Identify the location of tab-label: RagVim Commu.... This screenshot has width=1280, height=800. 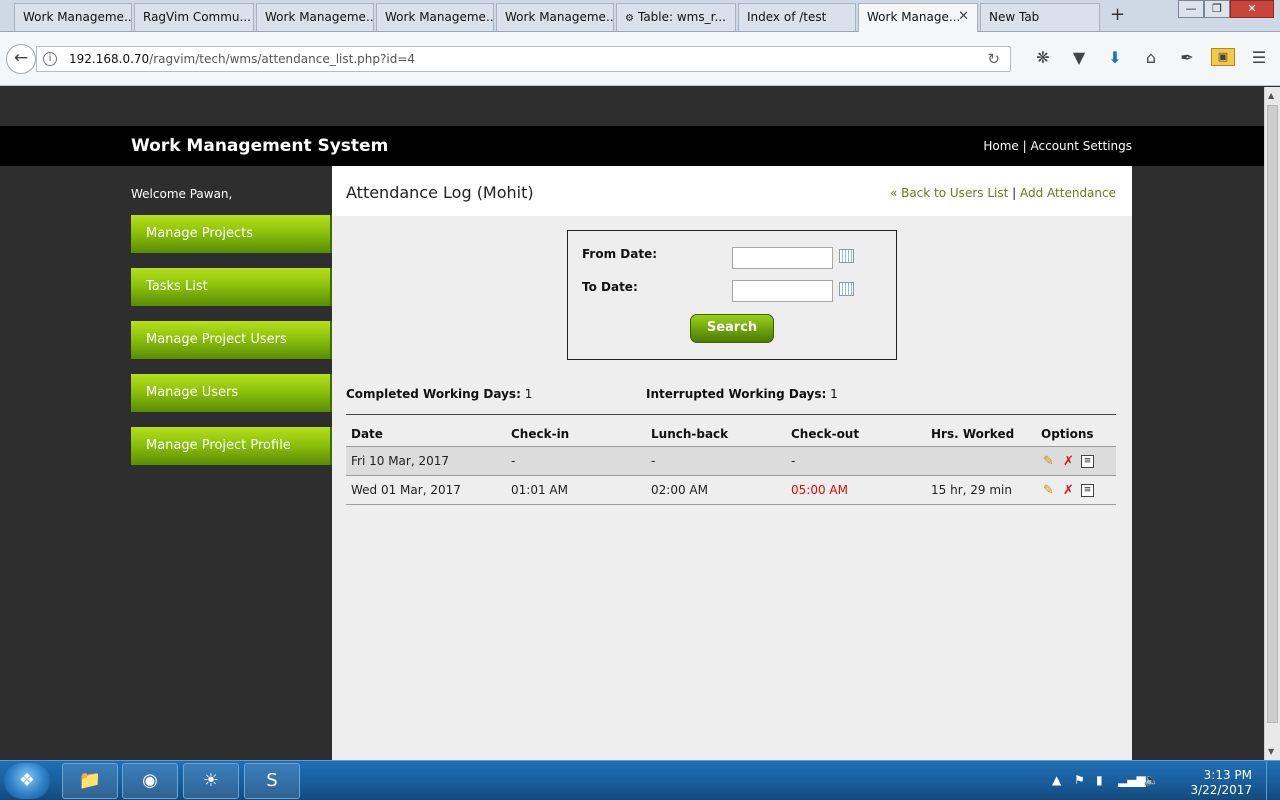
(197, 17).